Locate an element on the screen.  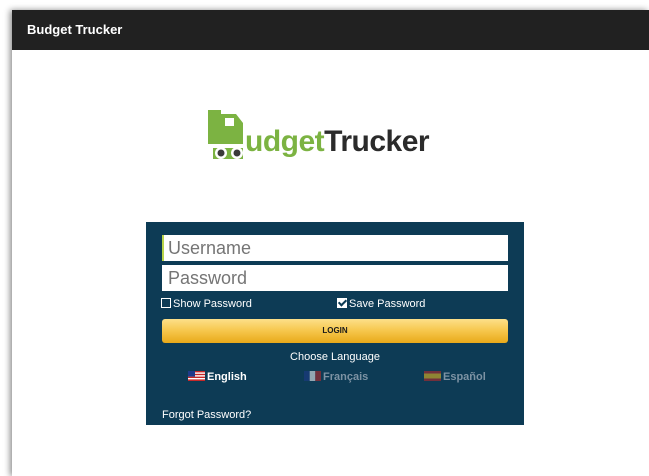
logo-wordmark: udgetTrucker is located at coordinates (337, 142).